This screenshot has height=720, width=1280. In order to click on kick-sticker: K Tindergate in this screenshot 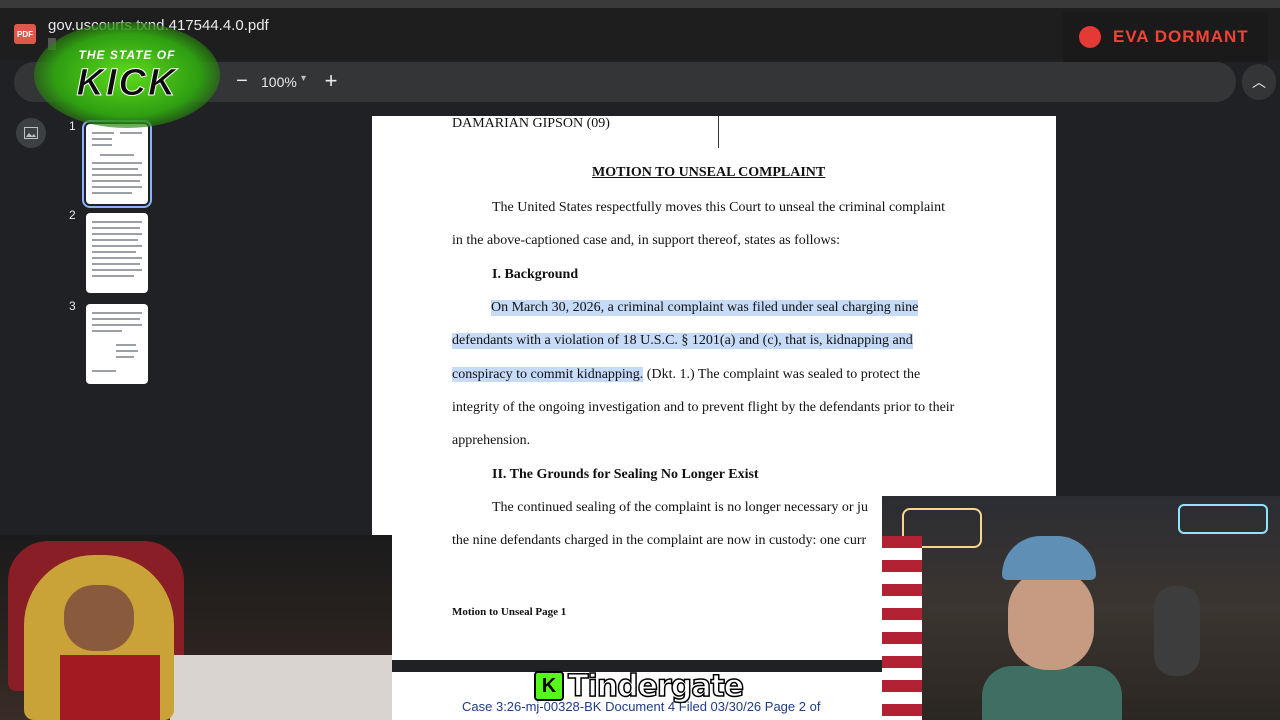, I will do `click(639, 686)`.